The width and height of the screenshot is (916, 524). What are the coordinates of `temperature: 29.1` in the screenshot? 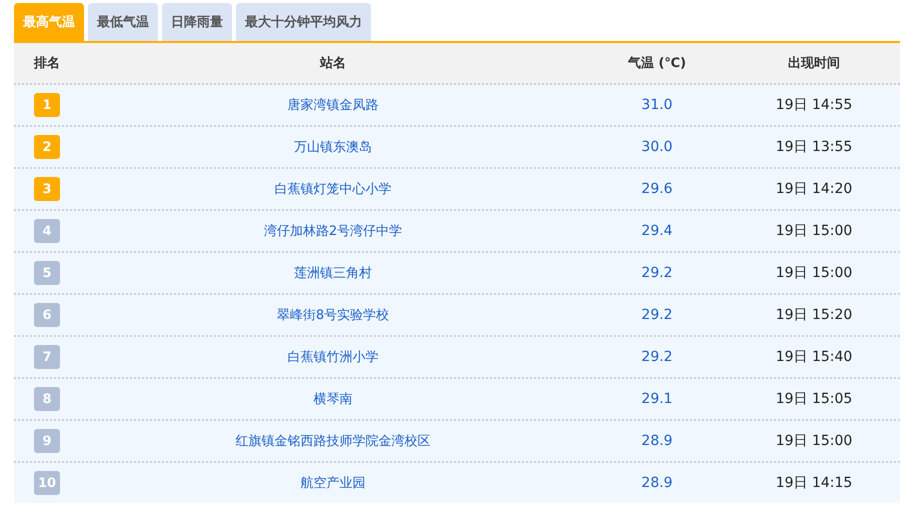 It's located at (657, 399).